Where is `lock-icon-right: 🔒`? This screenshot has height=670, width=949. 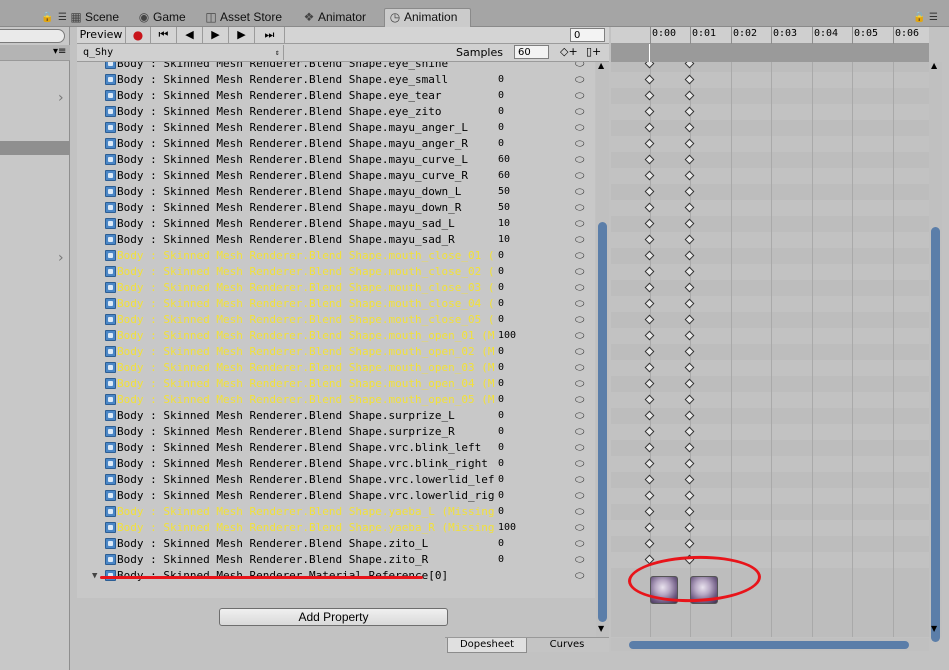
lock-icon-right: 🔒 is located at coordinates (919, 17).